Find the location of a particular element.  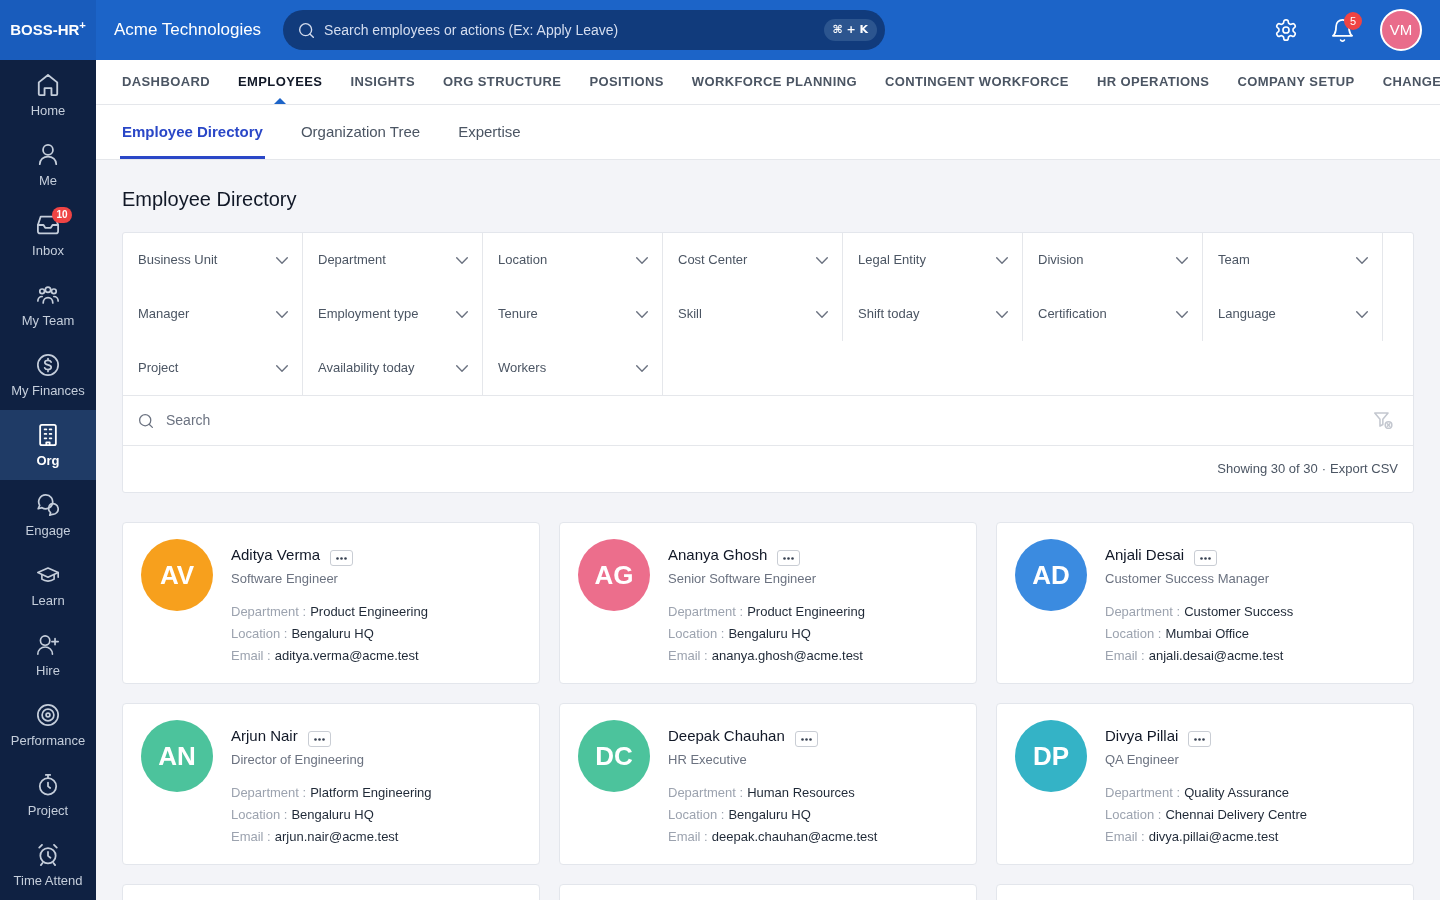

filter-dropdown: Project is located at coordinates (213, 368).